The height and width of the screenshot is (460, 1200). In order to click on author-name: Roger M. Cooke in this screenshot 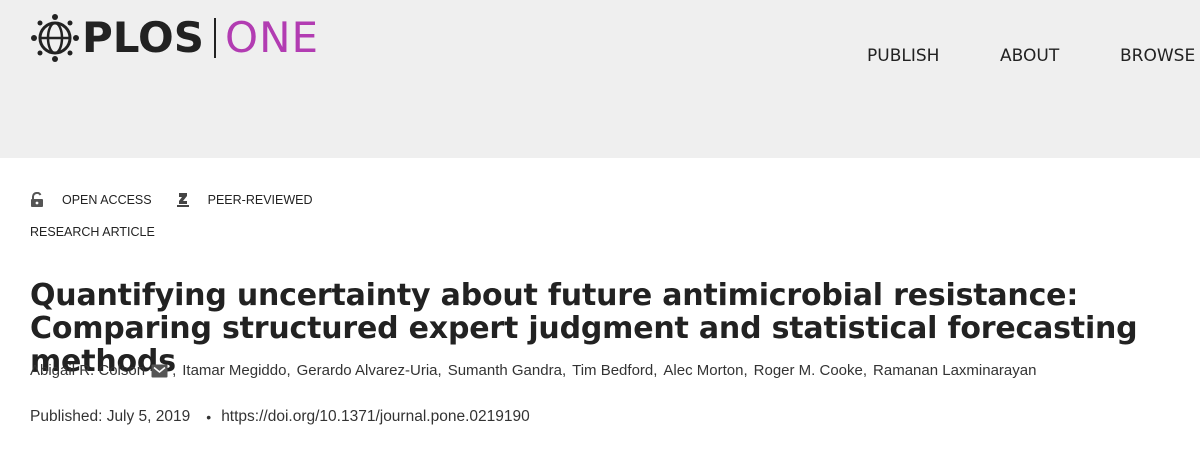, I will do `click(808, 370)`.